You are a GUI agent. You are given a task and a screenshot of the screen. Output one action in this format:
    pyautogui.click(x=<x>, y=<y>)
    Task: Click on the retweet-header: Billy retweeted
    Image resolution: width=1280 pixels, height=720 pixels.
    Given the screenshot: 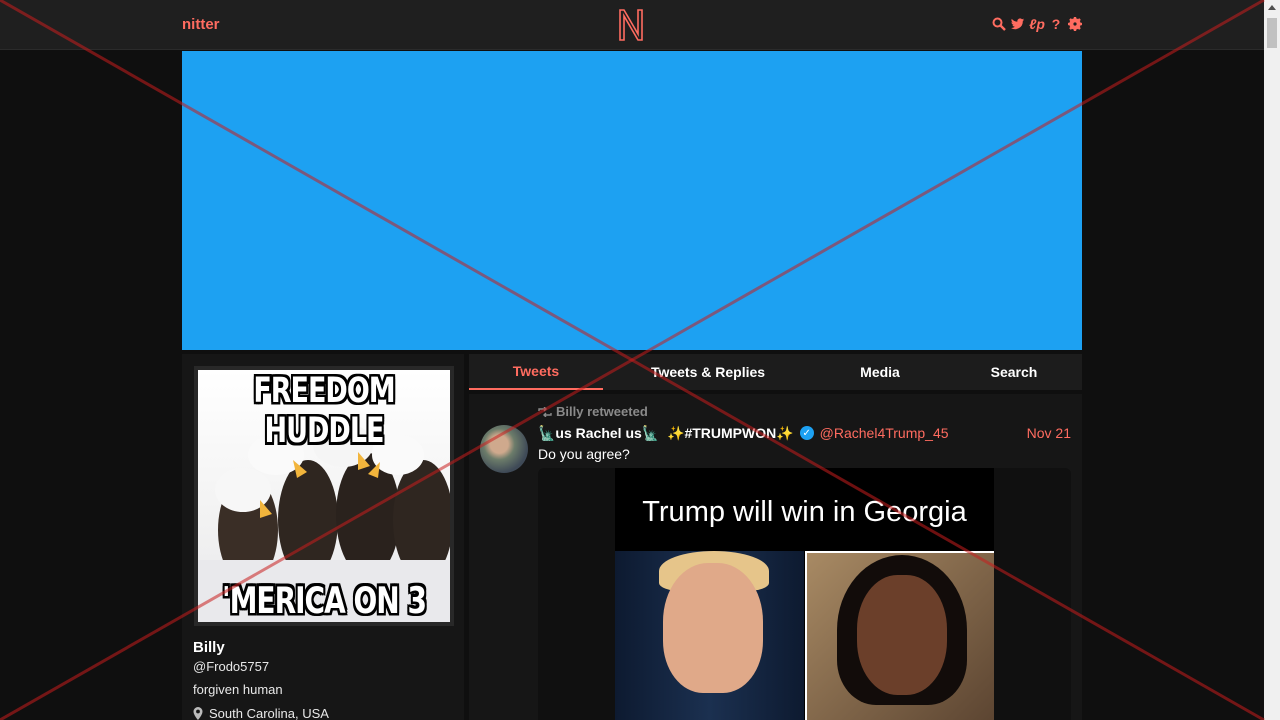 What is the action you would take?
    pyautogui.click(x=593, y=411)
    